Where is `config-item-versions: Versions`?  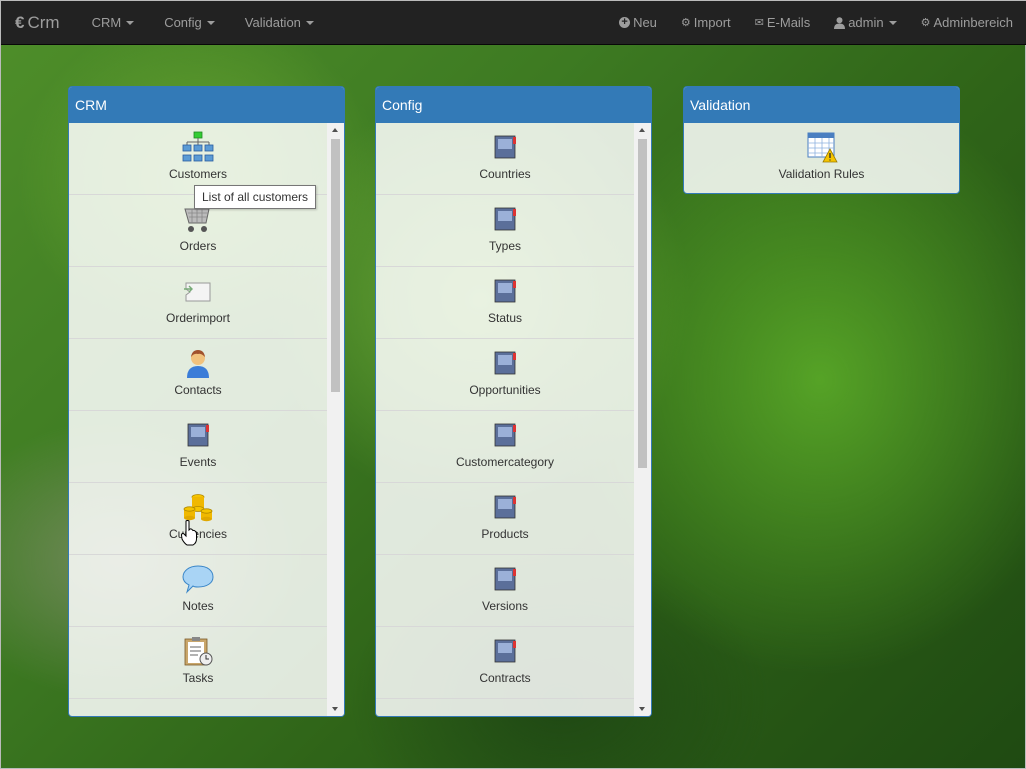
config-item-versions: Versions is located at coordinates (505, 591).